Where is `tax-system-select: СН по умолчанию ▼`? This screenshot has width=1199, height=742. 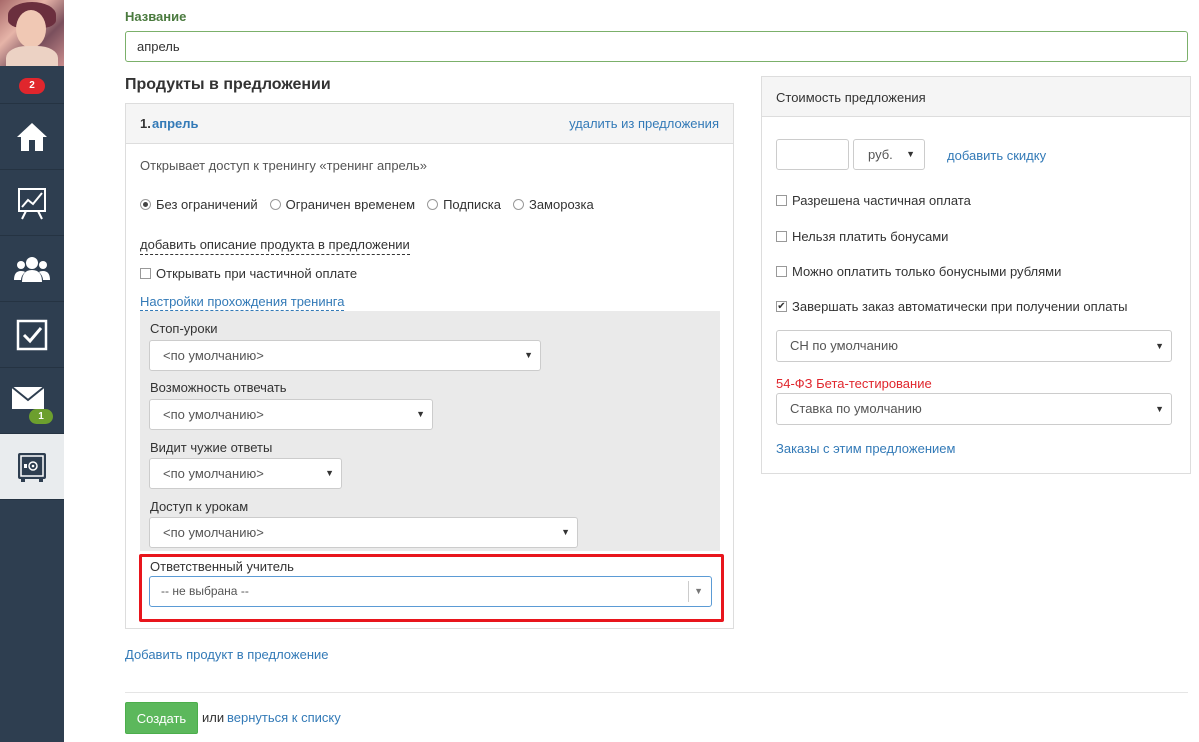
tax-system-select: СН по умолчанию ▼ is located at coordinates (974, 346).